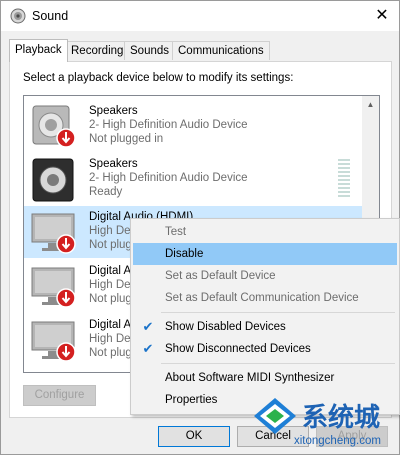 This screenshot has height=455, width=400. What do you see at coordinates (275, 416) in the screenshot?
I see `watermark-logo-icon` at bounding box center [275, 416].